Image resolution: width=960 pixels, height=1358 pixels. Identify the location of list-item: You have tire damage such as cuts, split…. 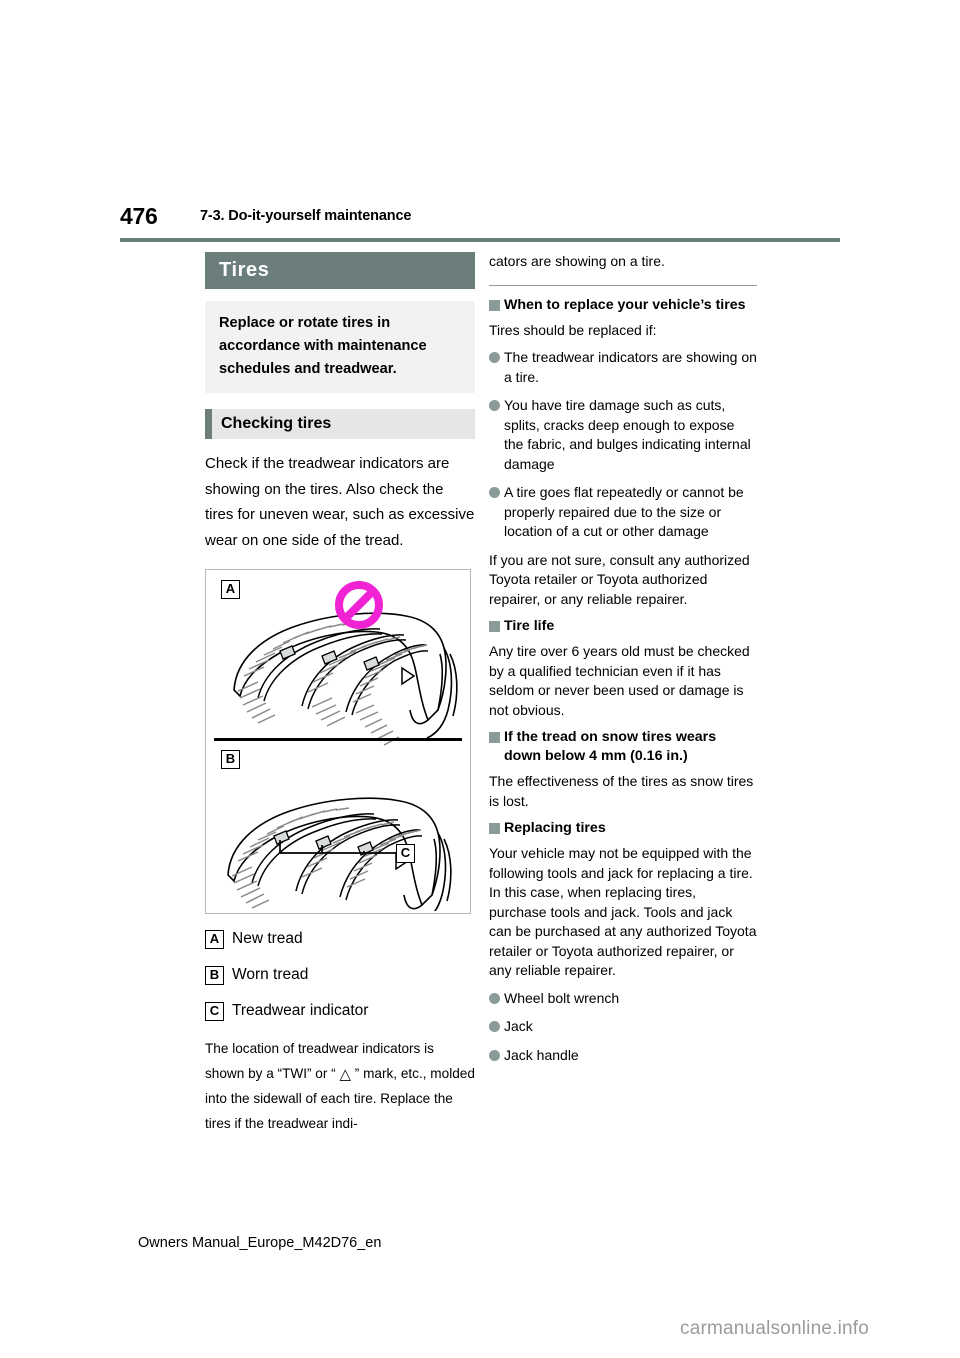
(623, 435).